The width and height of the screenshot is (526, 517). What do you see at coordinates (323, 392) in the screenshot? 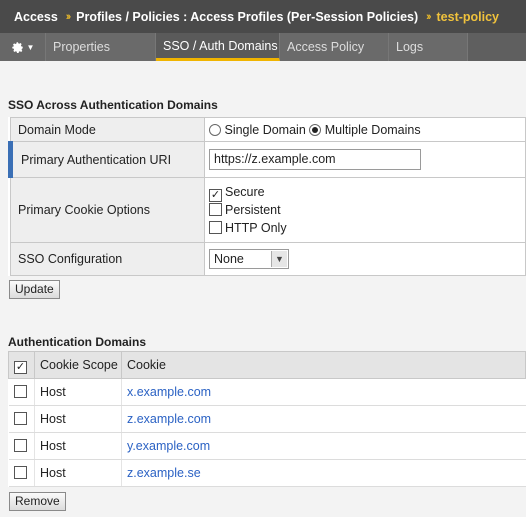
I see `cookie-link: x.example.com` at bounding box center [323, 392].